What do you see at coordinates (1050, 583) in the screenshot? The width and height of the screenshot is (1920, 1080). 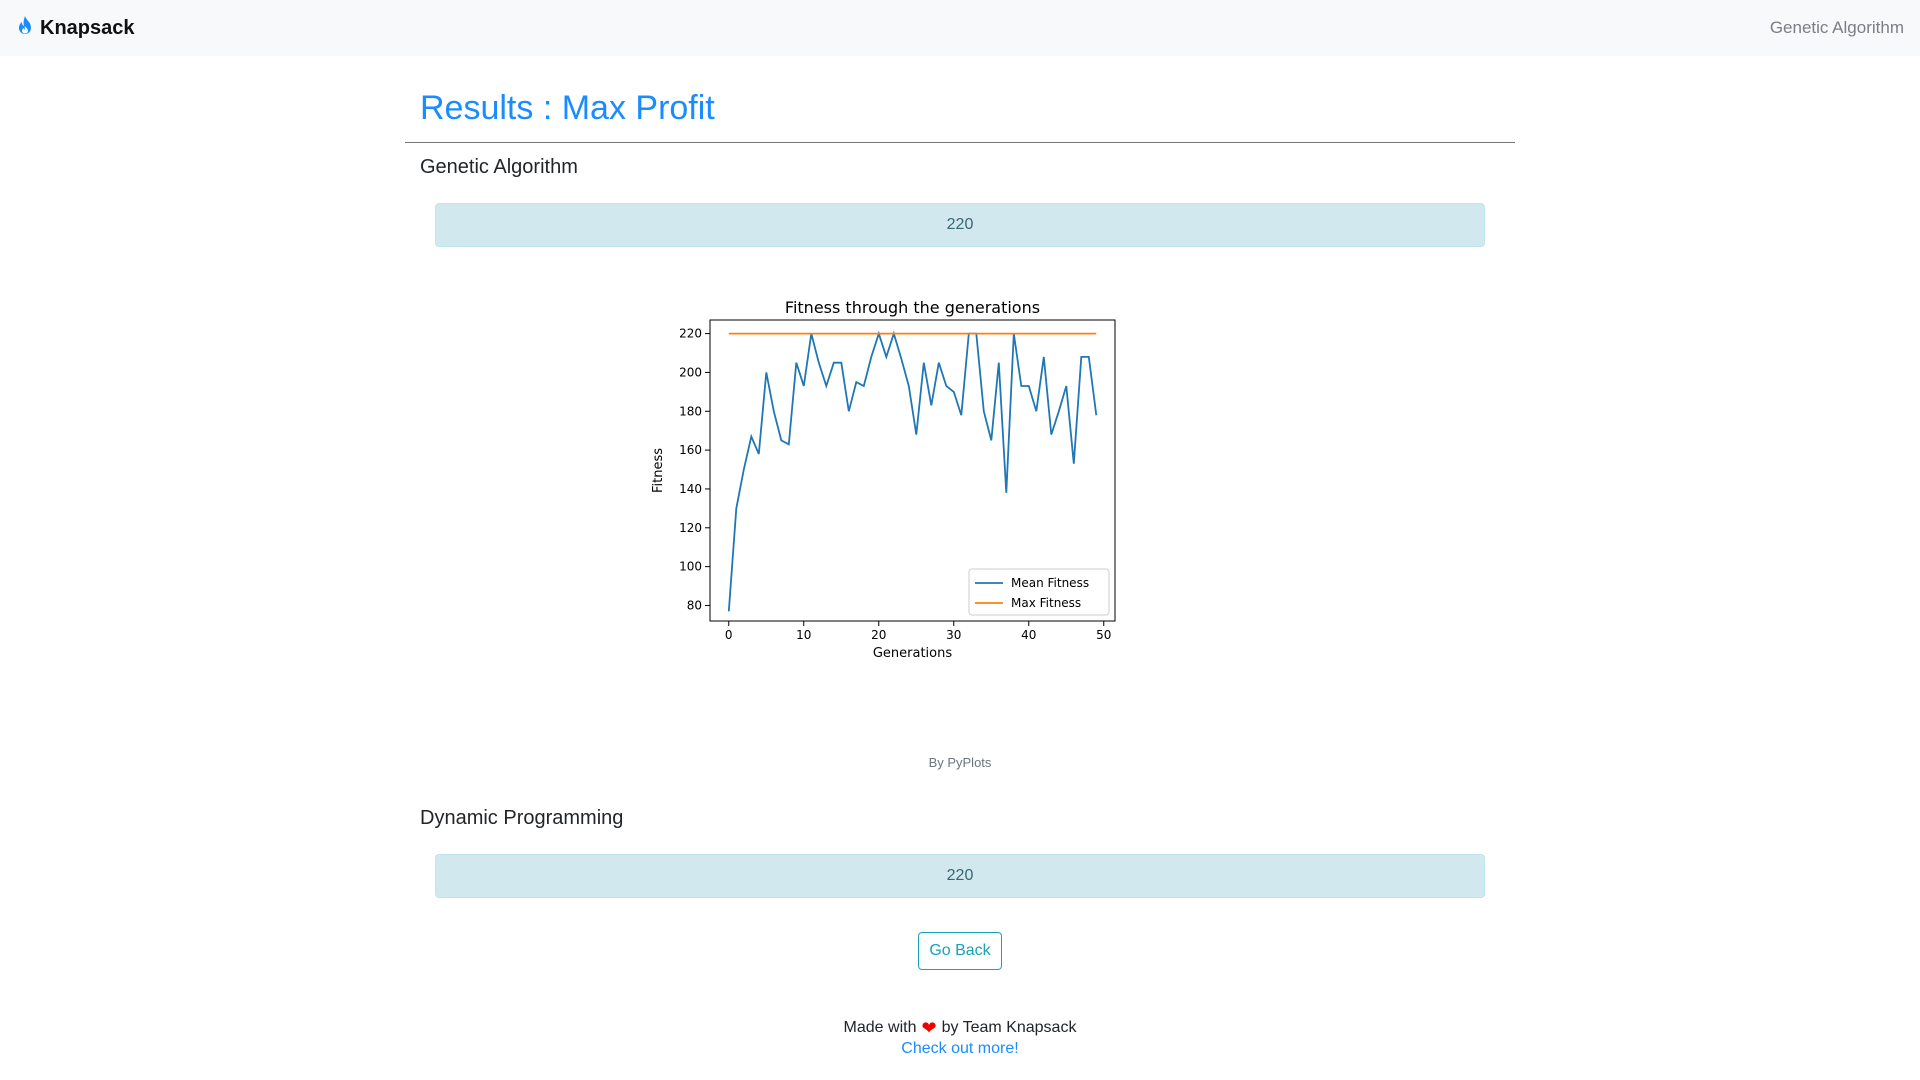 I see `legend-label: Mean Fitness` at bounding box center [1050, 583].